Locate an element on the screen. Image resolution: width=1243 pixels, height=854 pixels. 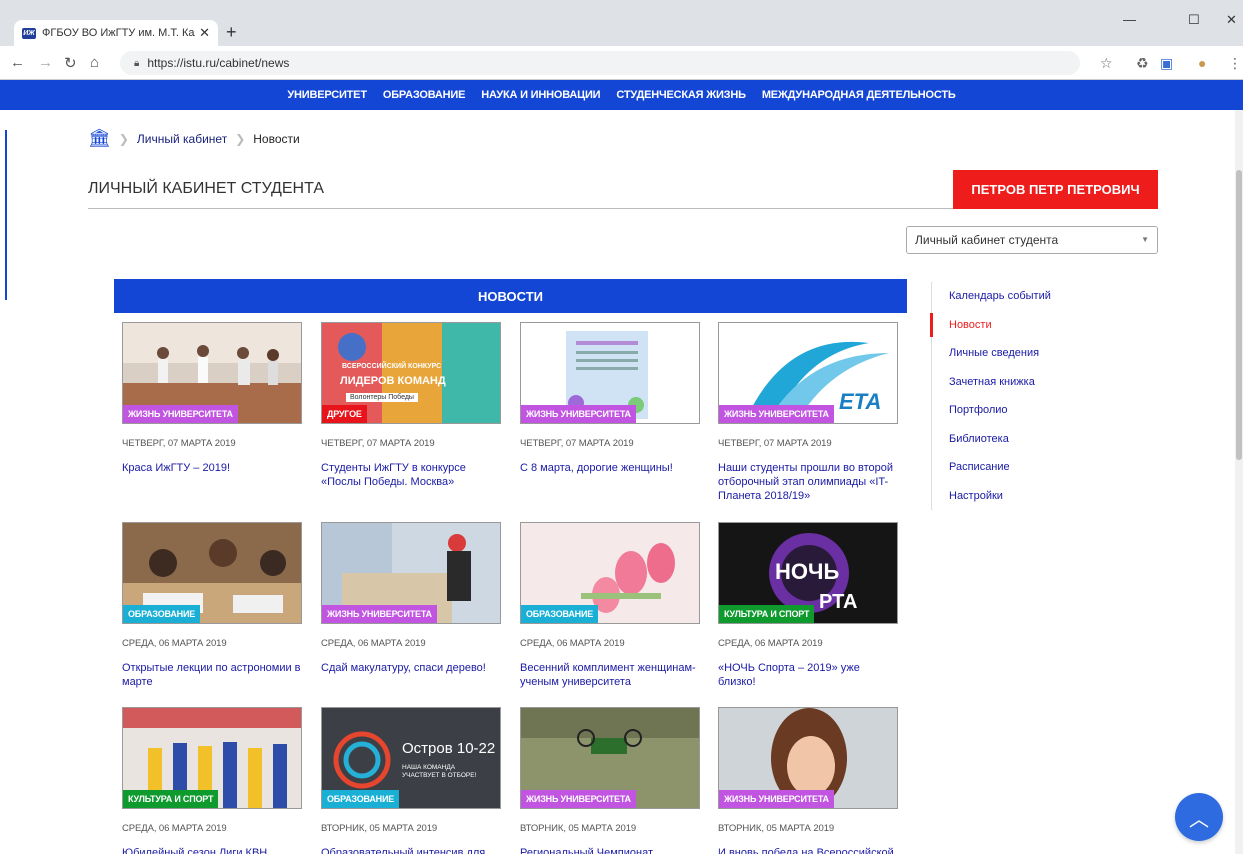
minimize-icon: — is located at coordinates (1129, 19).